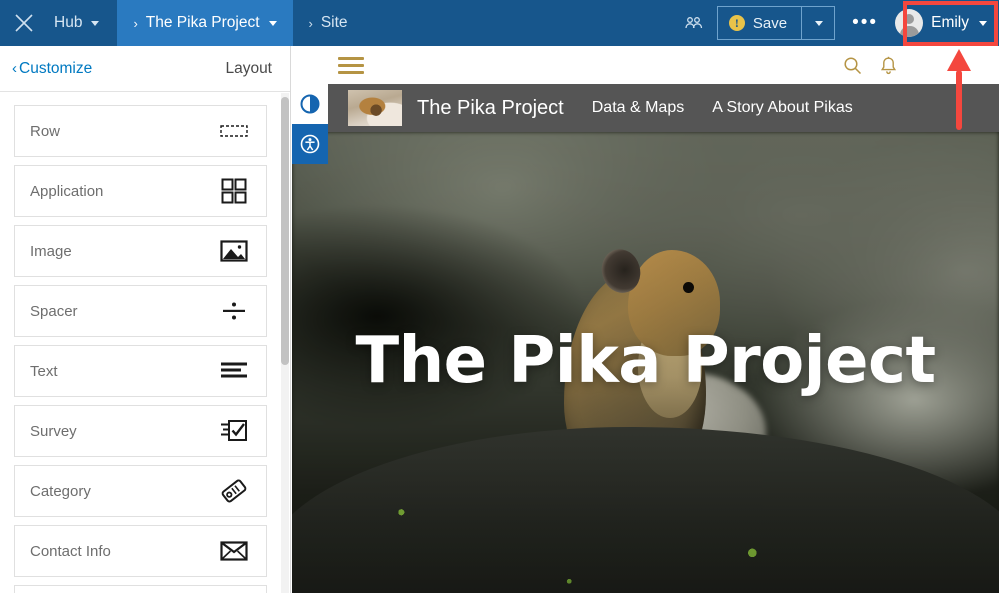  I want to click on hamburger-menu-icon, so click(351, 65).